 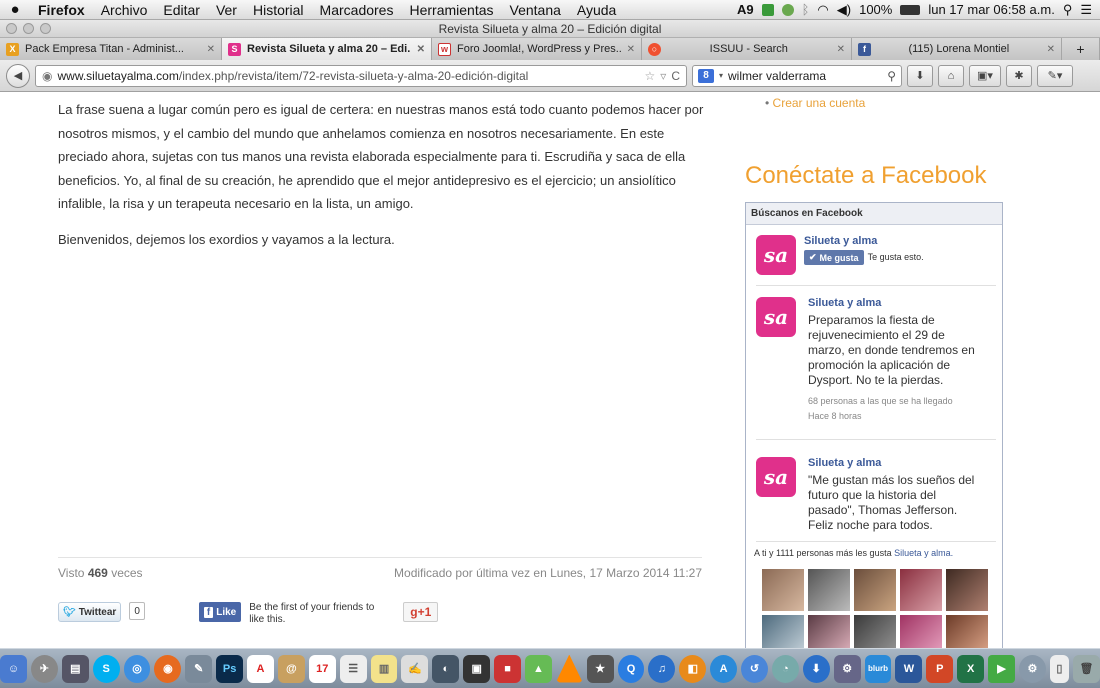 What do you see at coordinates (538, 668) in the screenshot?
I see `image-capture-icon: ▲` at bounding box center [538, 668].